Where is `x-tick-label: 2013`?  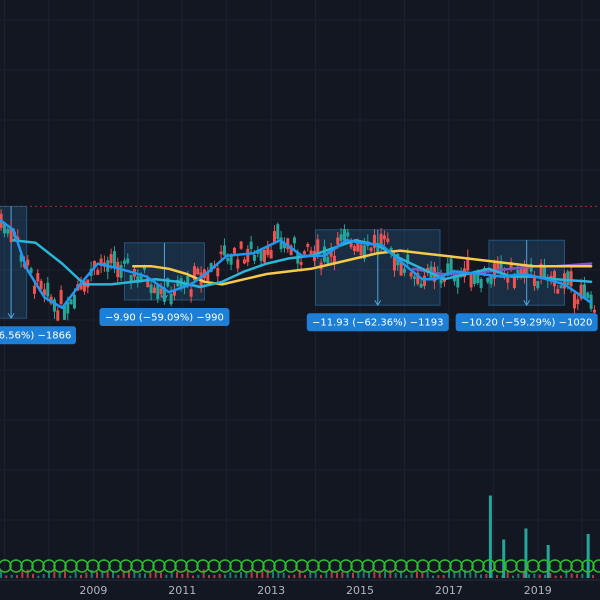 x-tick-label: 2013 is located at coordinates (271, 590).